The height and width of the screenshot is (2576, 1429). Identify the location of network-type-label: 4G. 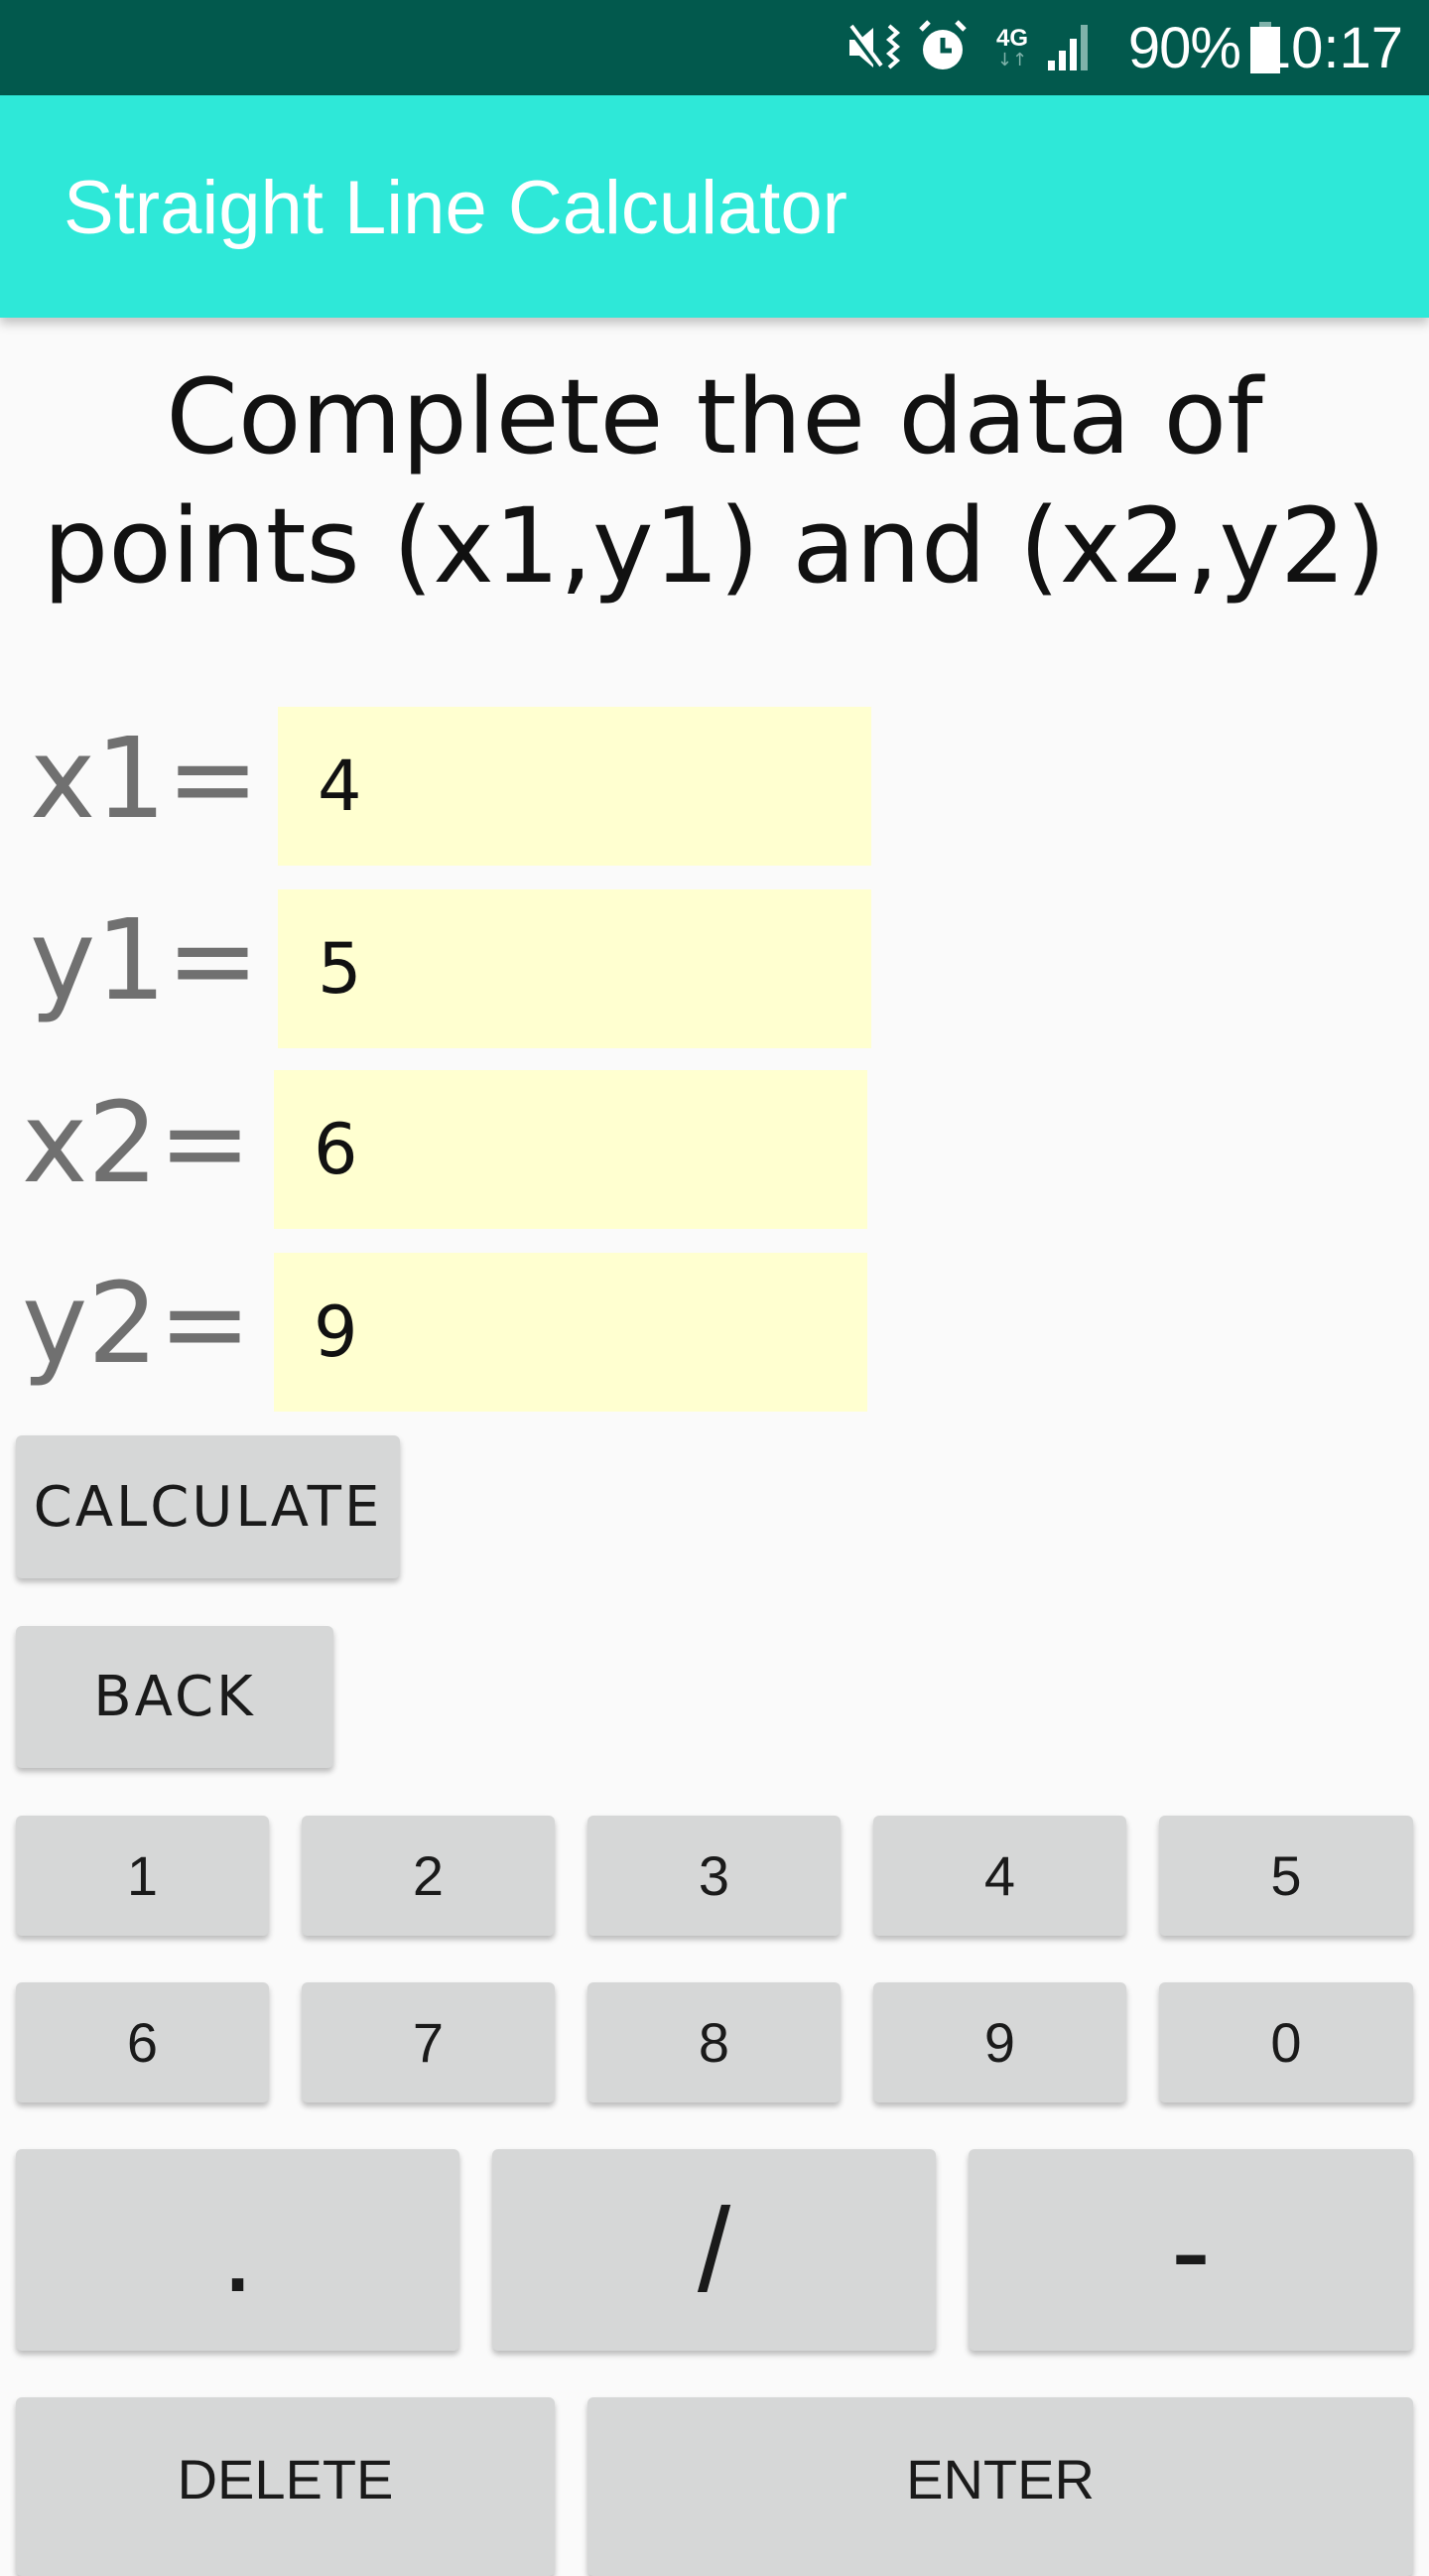
(1011, 38).